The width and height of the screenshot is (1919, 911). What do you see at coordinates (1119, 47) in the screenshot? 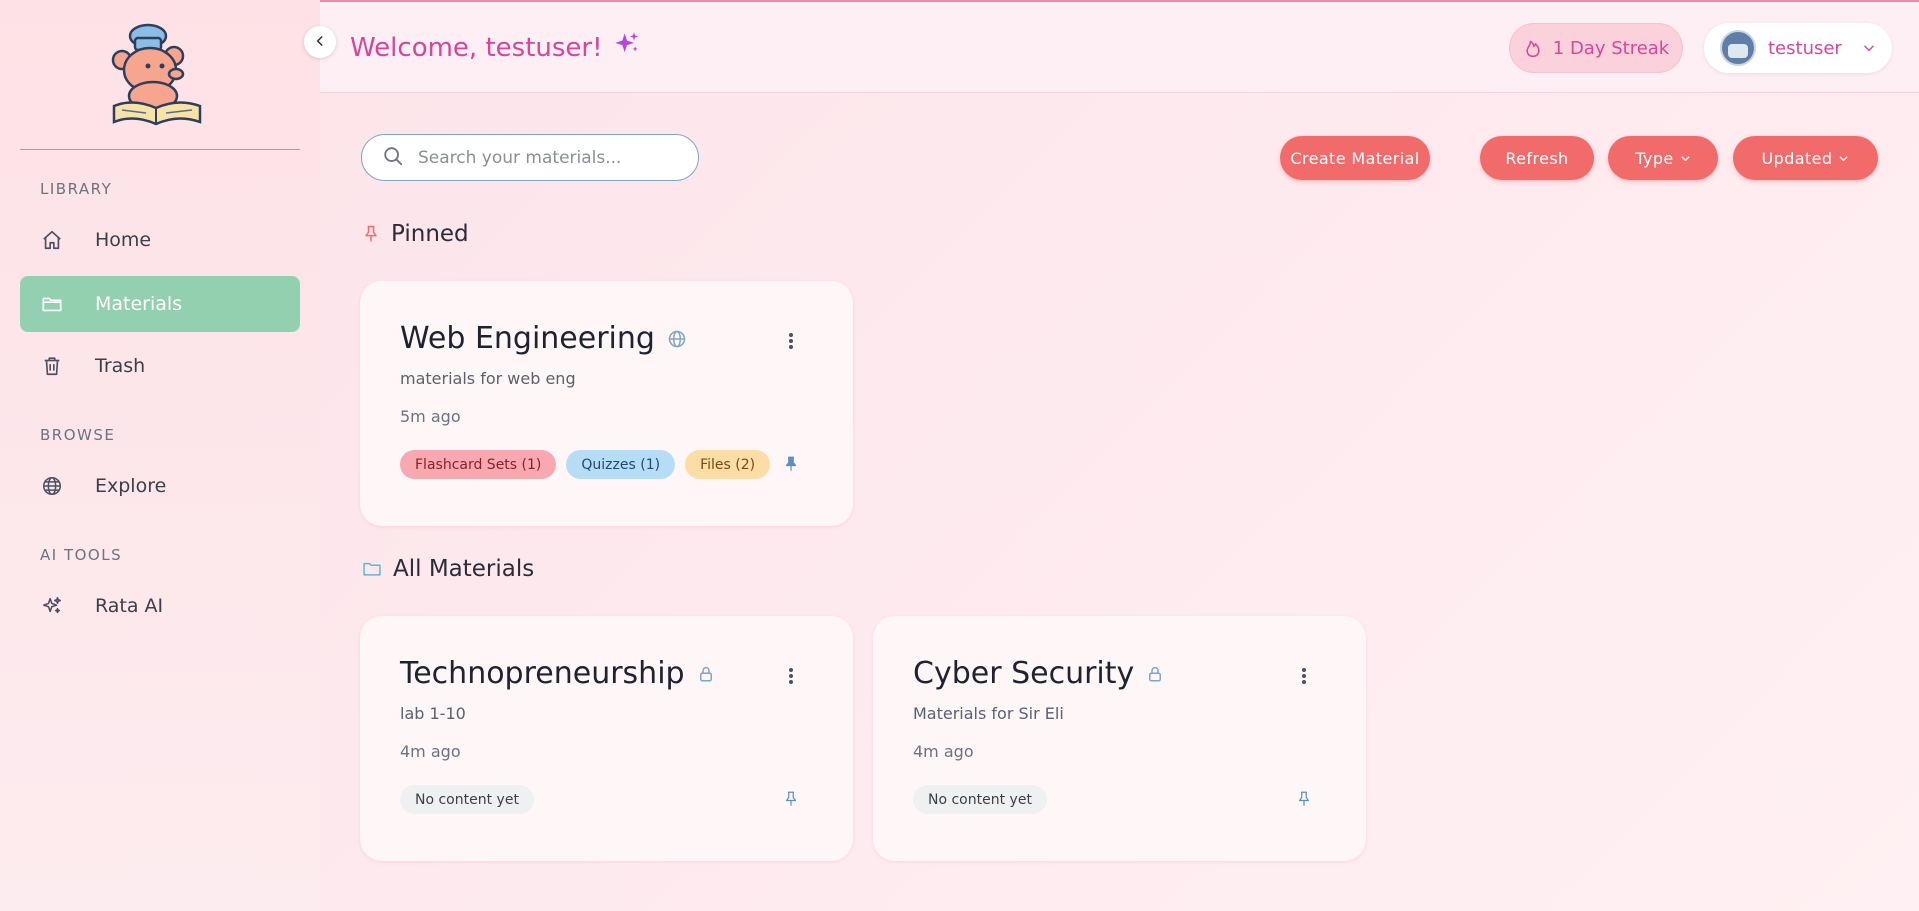
I see `top-header: Welcome, testuser! 1 Day Streak testuser` at bounding box center [1119, 47].